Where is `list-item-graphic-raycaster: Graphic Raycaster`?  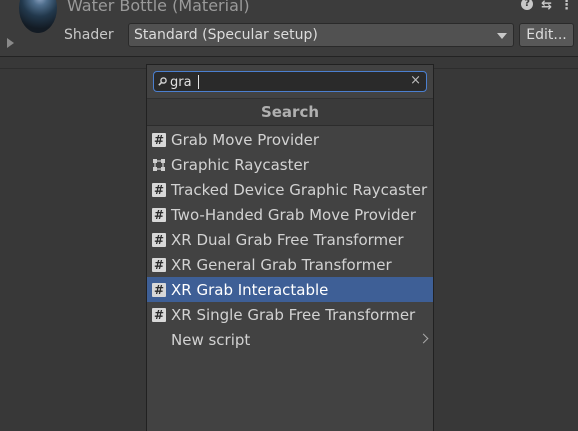
list-item-graphic-raycaster: Graphic Raycaster is located at coordinates (290, 164).